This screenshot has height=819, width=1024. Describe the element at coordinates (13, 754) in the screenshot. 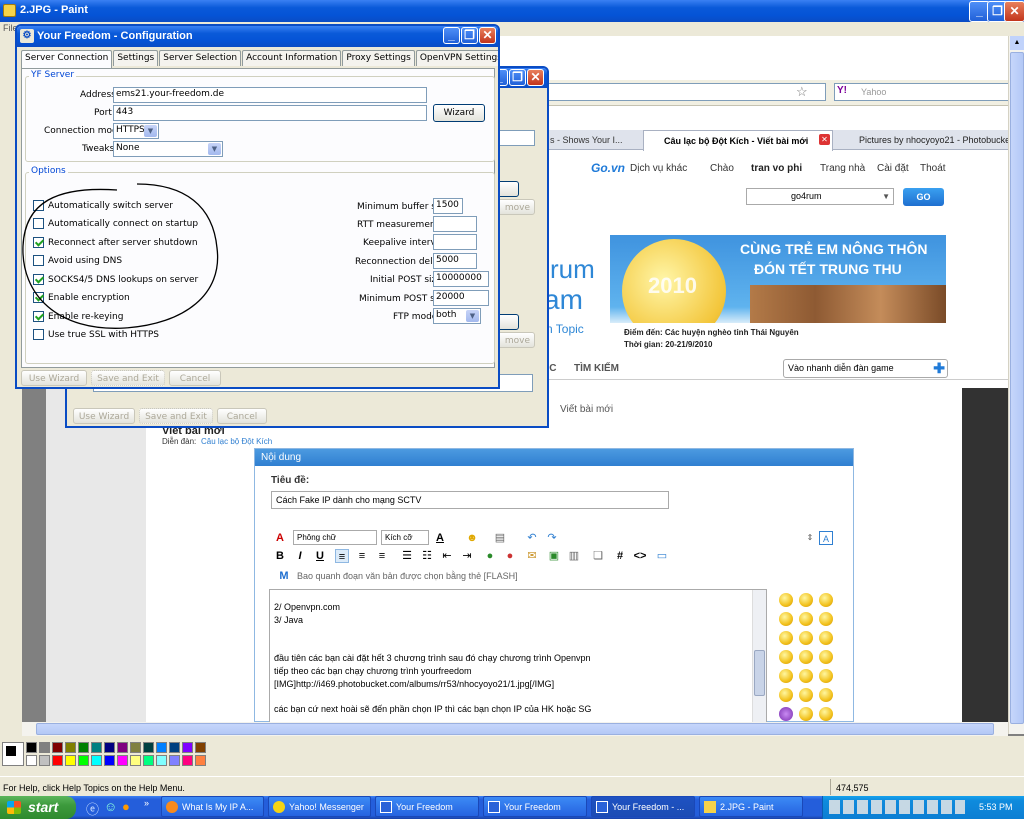

I see `current-colors` at that location.